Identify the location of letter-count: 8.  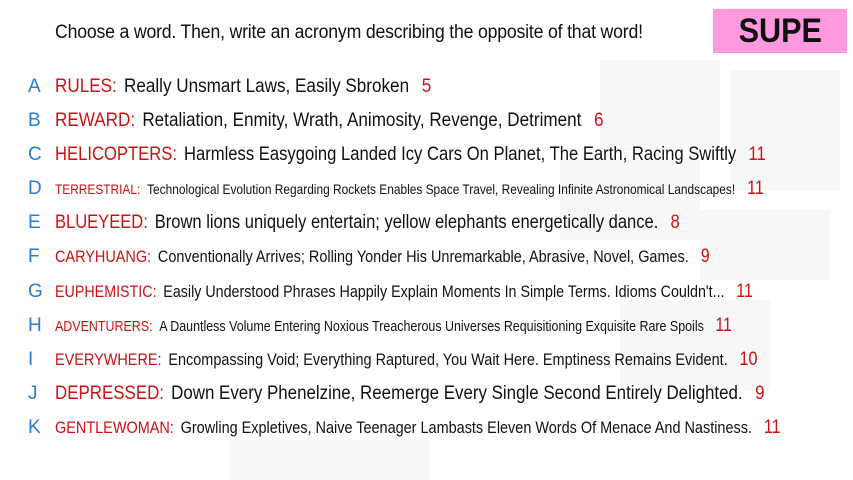
(675, 222).